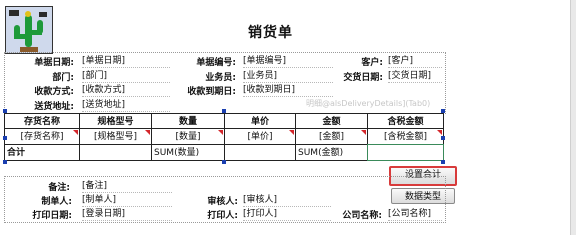 The image size is (576, 240). I want to click on cell-price: [单价], so click(260, 136).